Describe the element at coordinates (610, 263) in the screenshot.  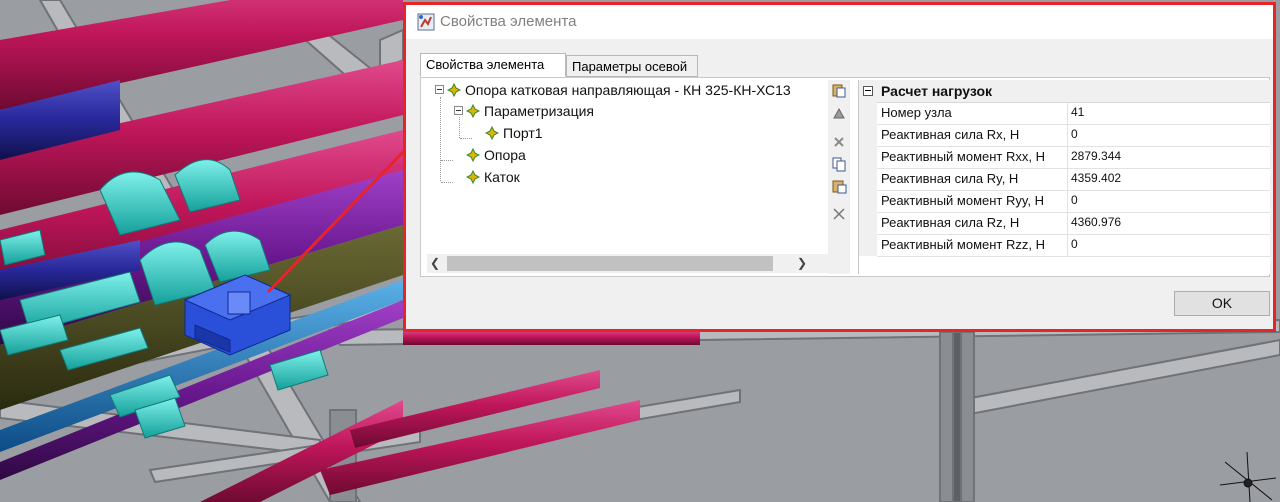
I see `scrollbar-thumb` at that location.